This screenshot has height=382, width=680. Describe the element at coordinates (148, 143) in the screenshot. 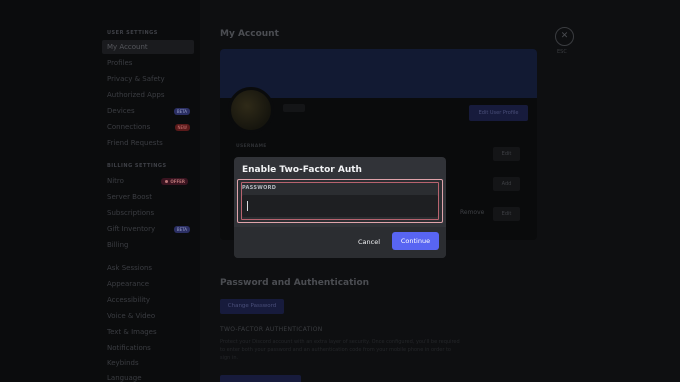

I see `sidebar-item-friend-requests: Friend Requests` at that location.